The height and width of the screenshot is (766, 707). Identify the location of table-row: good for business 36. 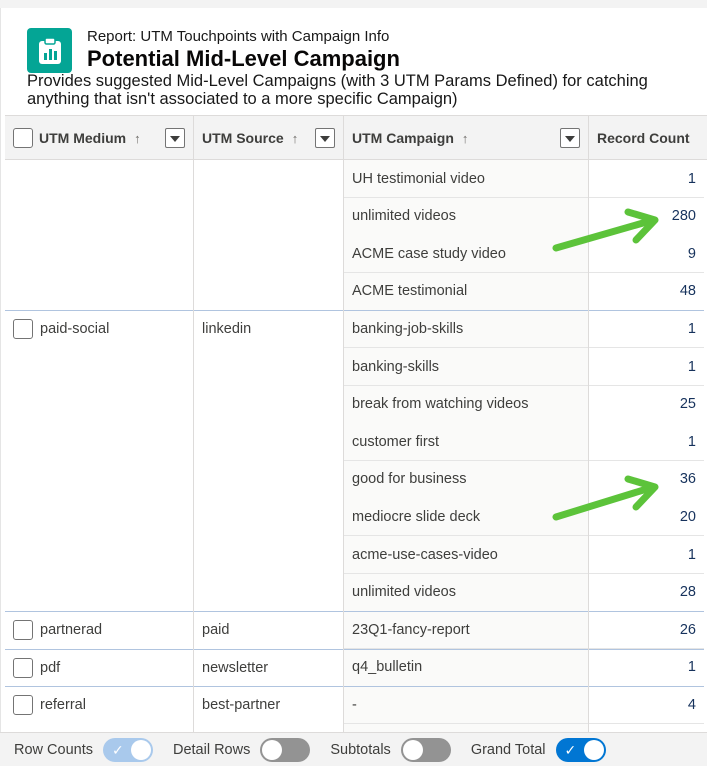
(356, 479).